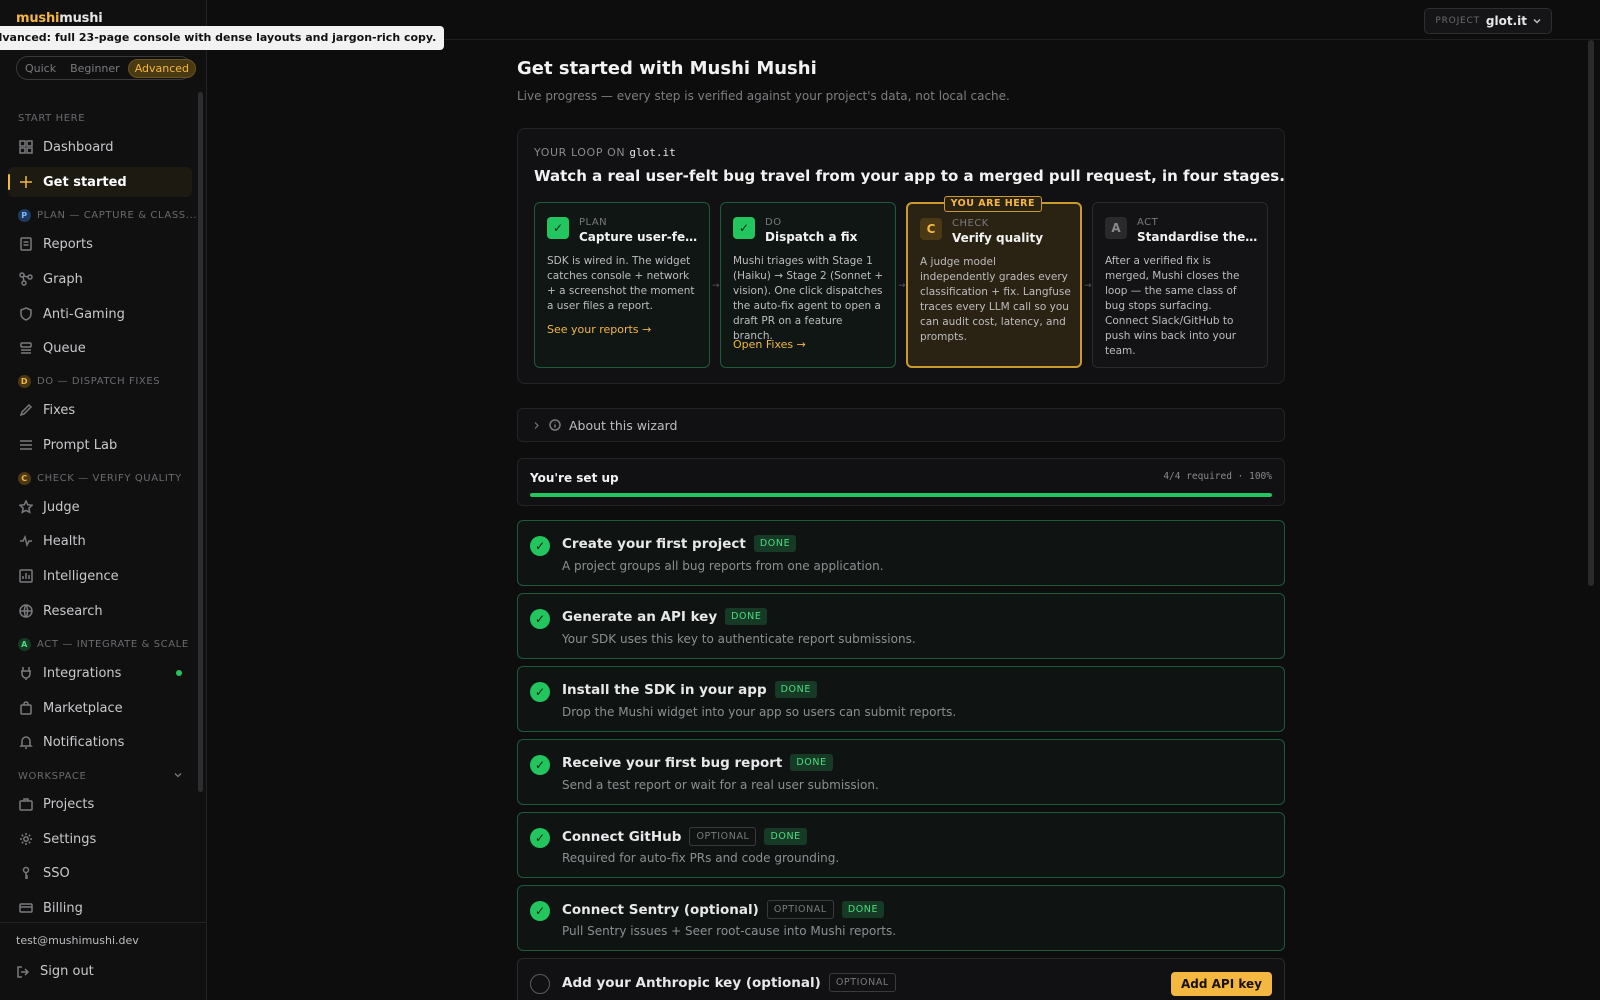 This screenshot has width=1600, height=1000. I want to click on brand-logo: mushimushi, so click(59, 18).